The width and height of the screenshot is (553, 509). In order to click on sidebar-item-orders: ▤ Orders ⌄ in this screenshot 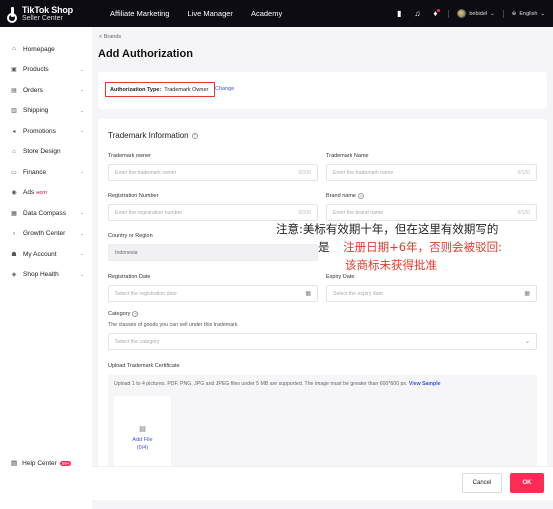, I will do `click(46, 90)`.